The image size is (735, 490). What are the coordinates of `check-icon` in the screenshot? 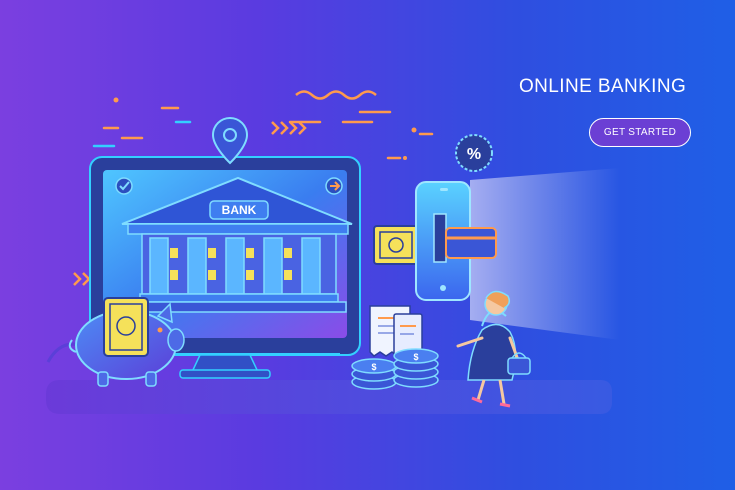 It's located at (124, 186).